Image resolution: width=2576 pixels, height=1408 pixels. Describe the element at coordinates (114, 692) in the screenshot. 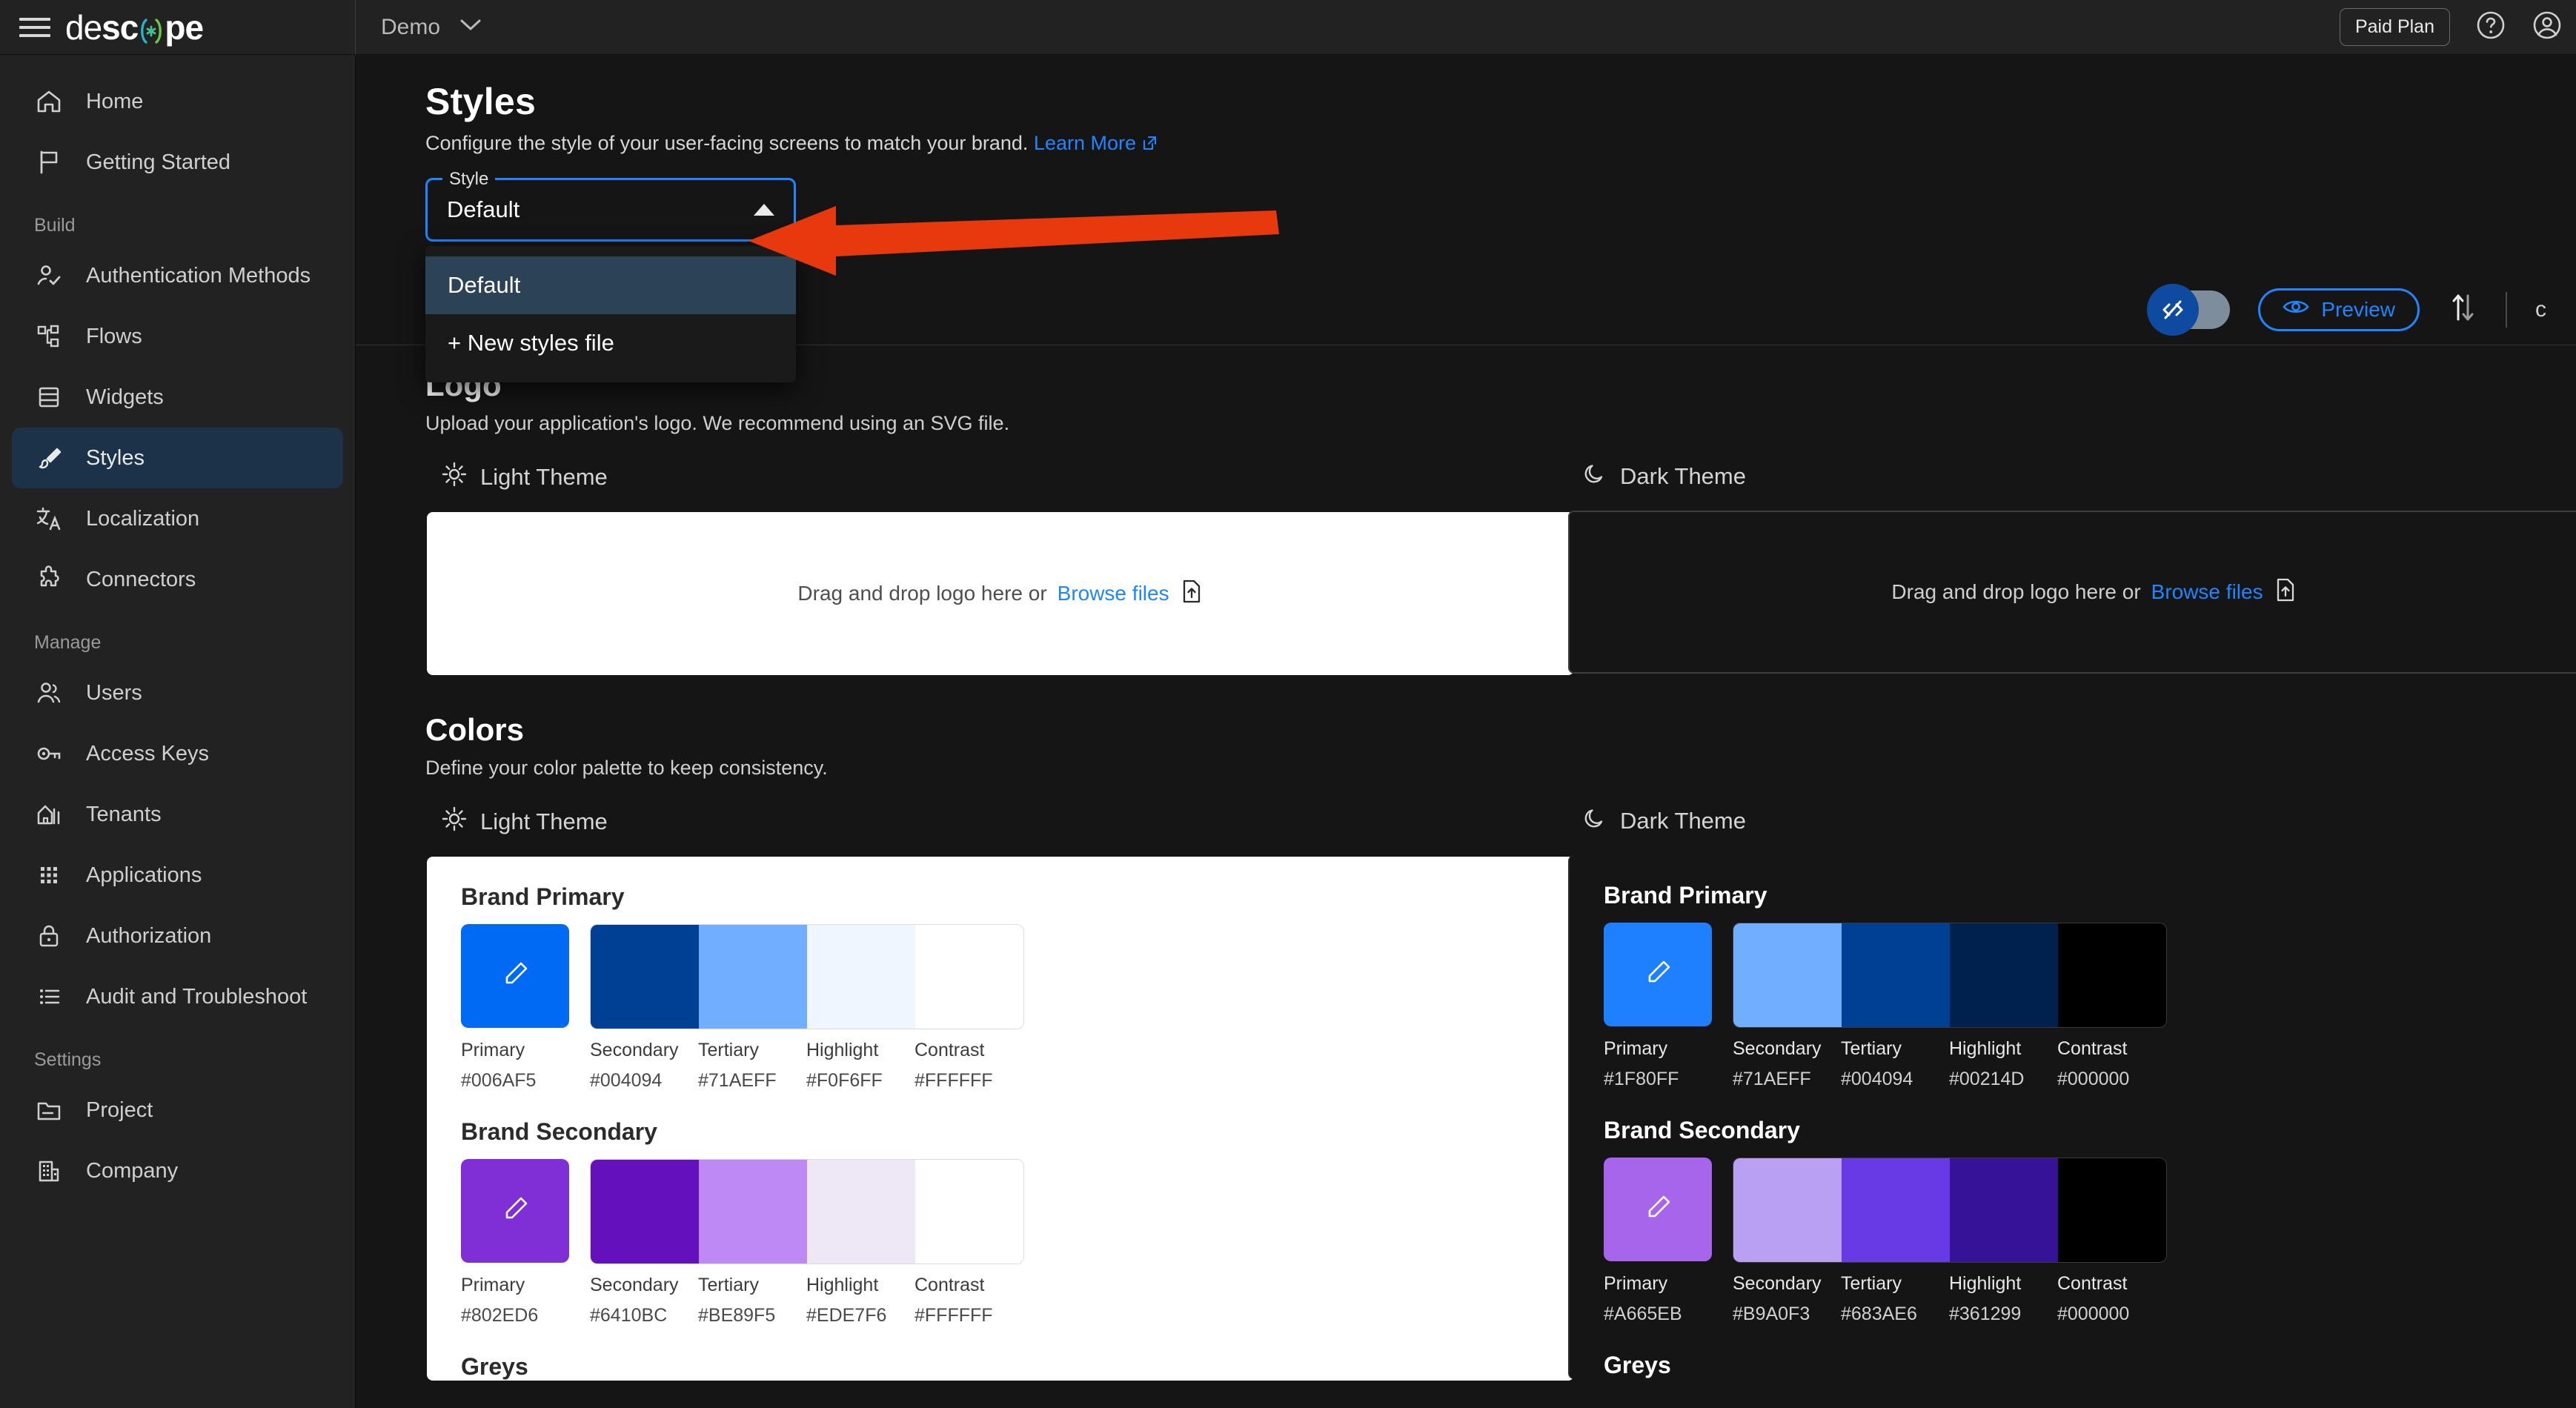

I see `sidebar-item-label: Users` at that location.